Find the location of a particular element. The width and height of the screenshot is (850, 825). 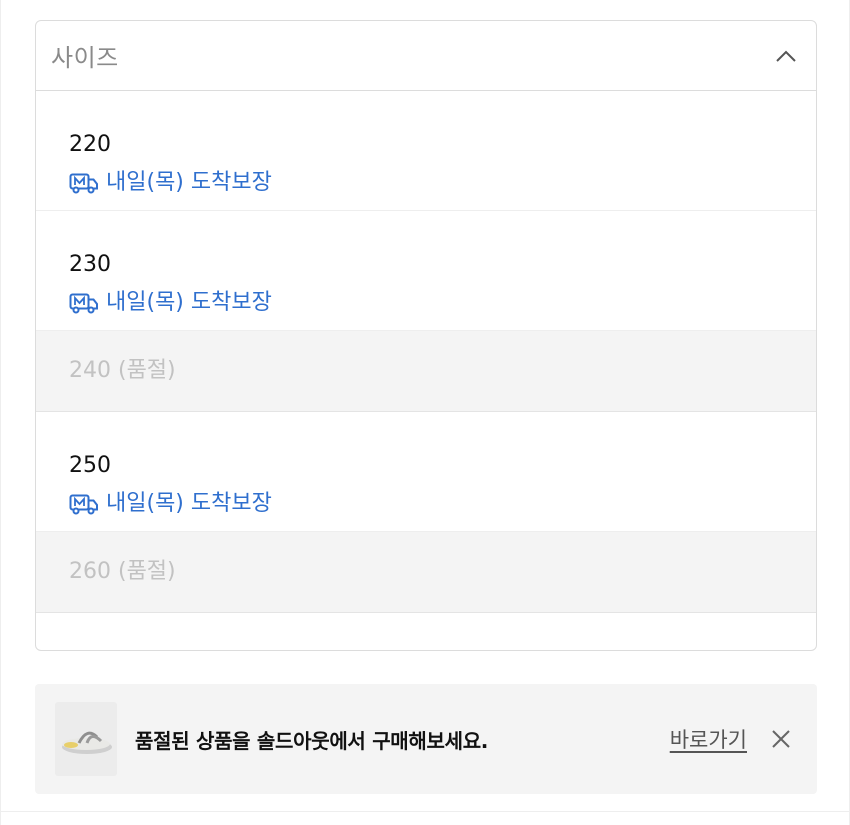

flip-flop-icon is located at coordinates (87, 742).